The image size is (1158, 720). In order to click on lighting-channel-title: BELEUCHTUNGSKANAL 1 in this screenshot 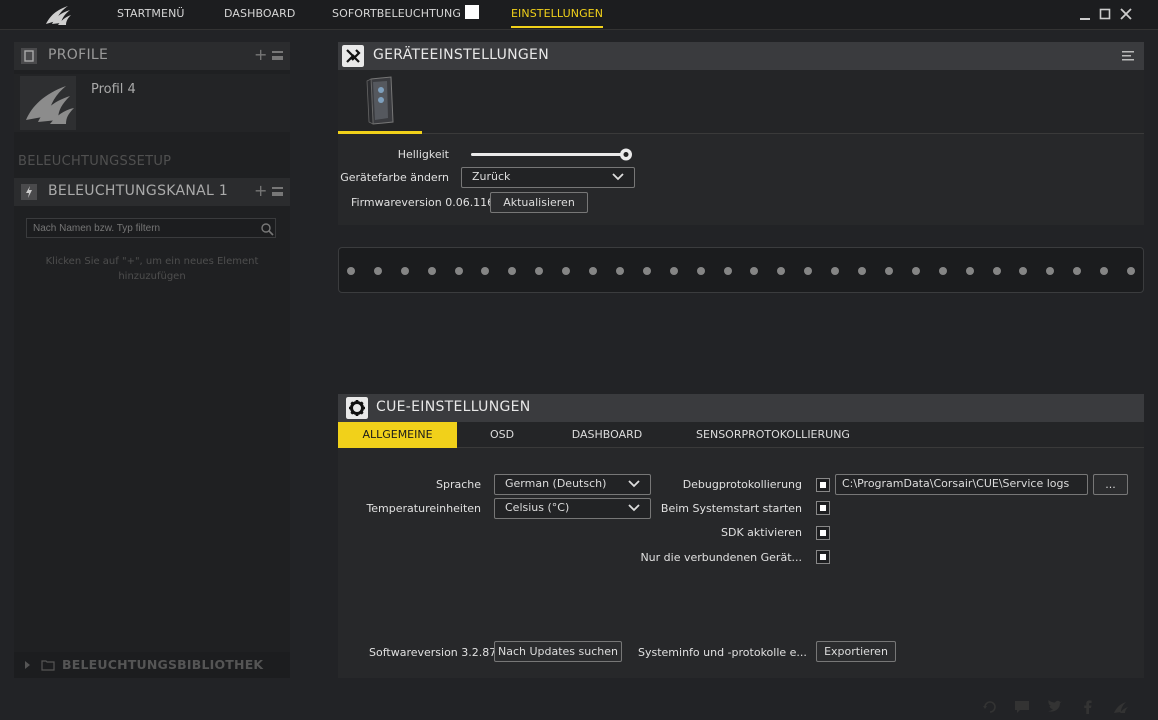, I will do `click(138, 191)`.